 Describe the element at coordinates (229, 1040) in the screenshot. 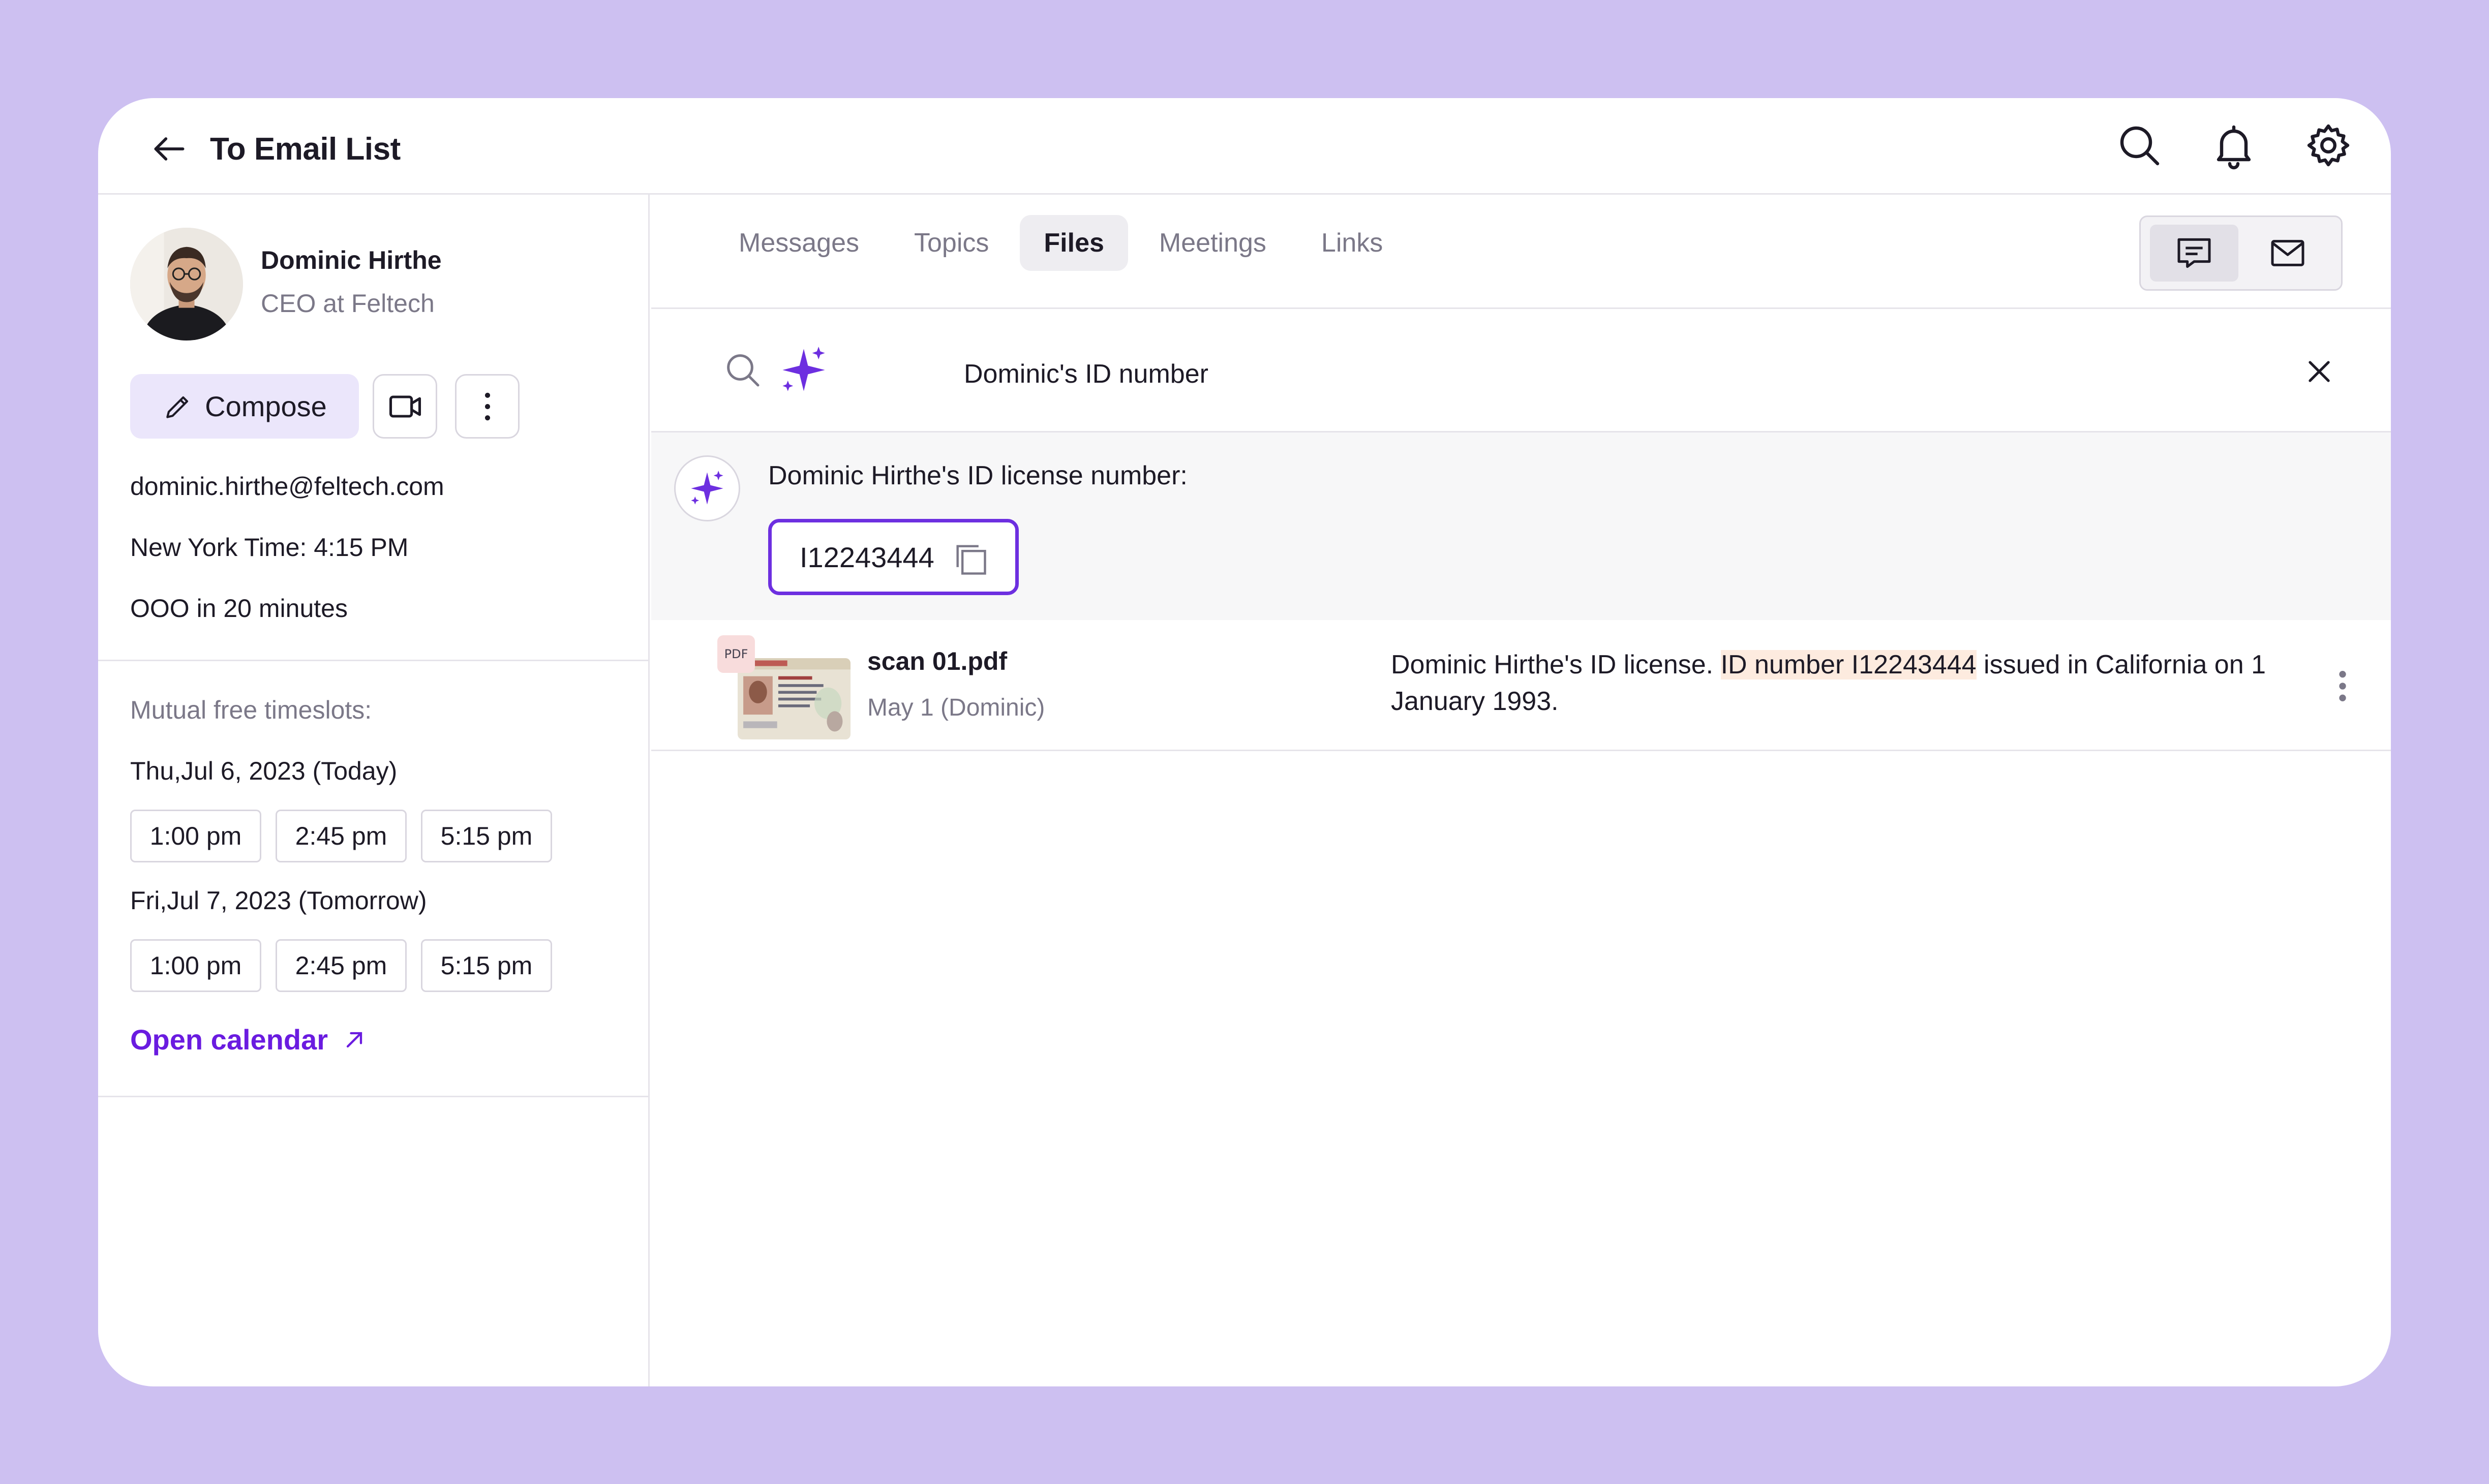

I see `open-calendar-label: Open calendar` at that location.